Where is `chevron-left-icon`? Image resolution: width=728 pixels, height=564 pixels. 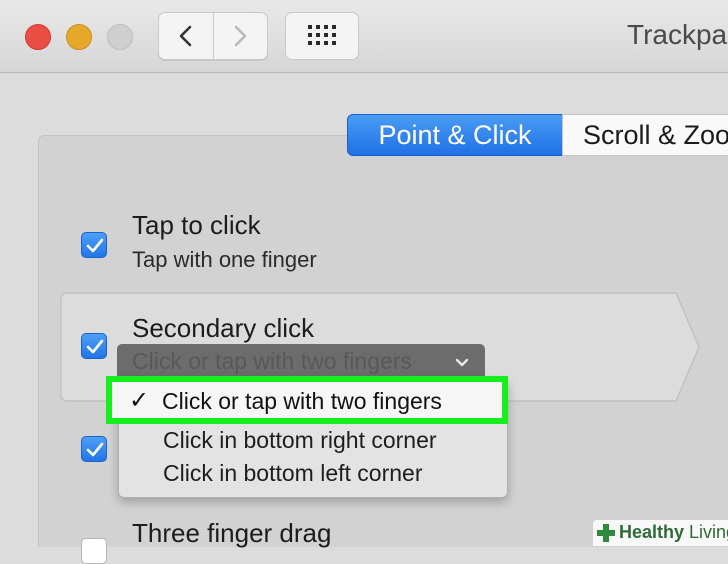 chevron-left-icon is located at coordinates (185, 36).